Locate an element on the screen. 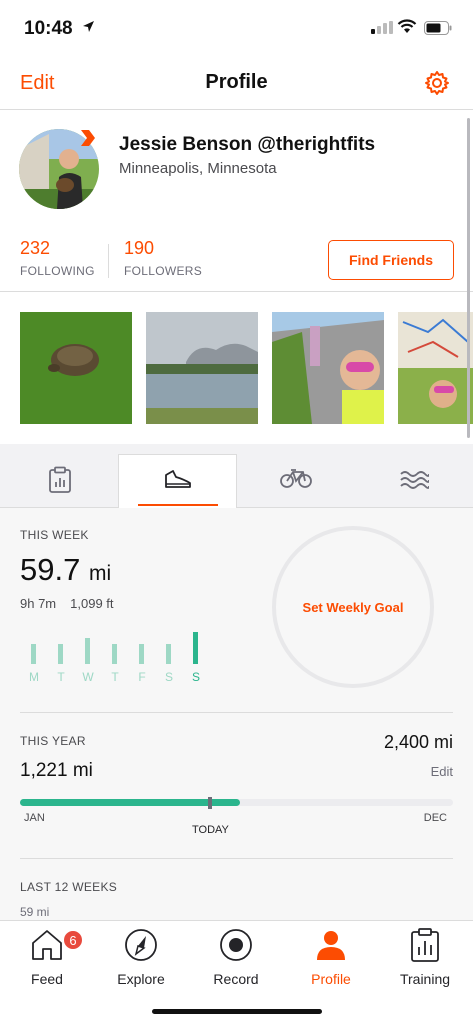  person-icon is located at coordinates (331, 945).